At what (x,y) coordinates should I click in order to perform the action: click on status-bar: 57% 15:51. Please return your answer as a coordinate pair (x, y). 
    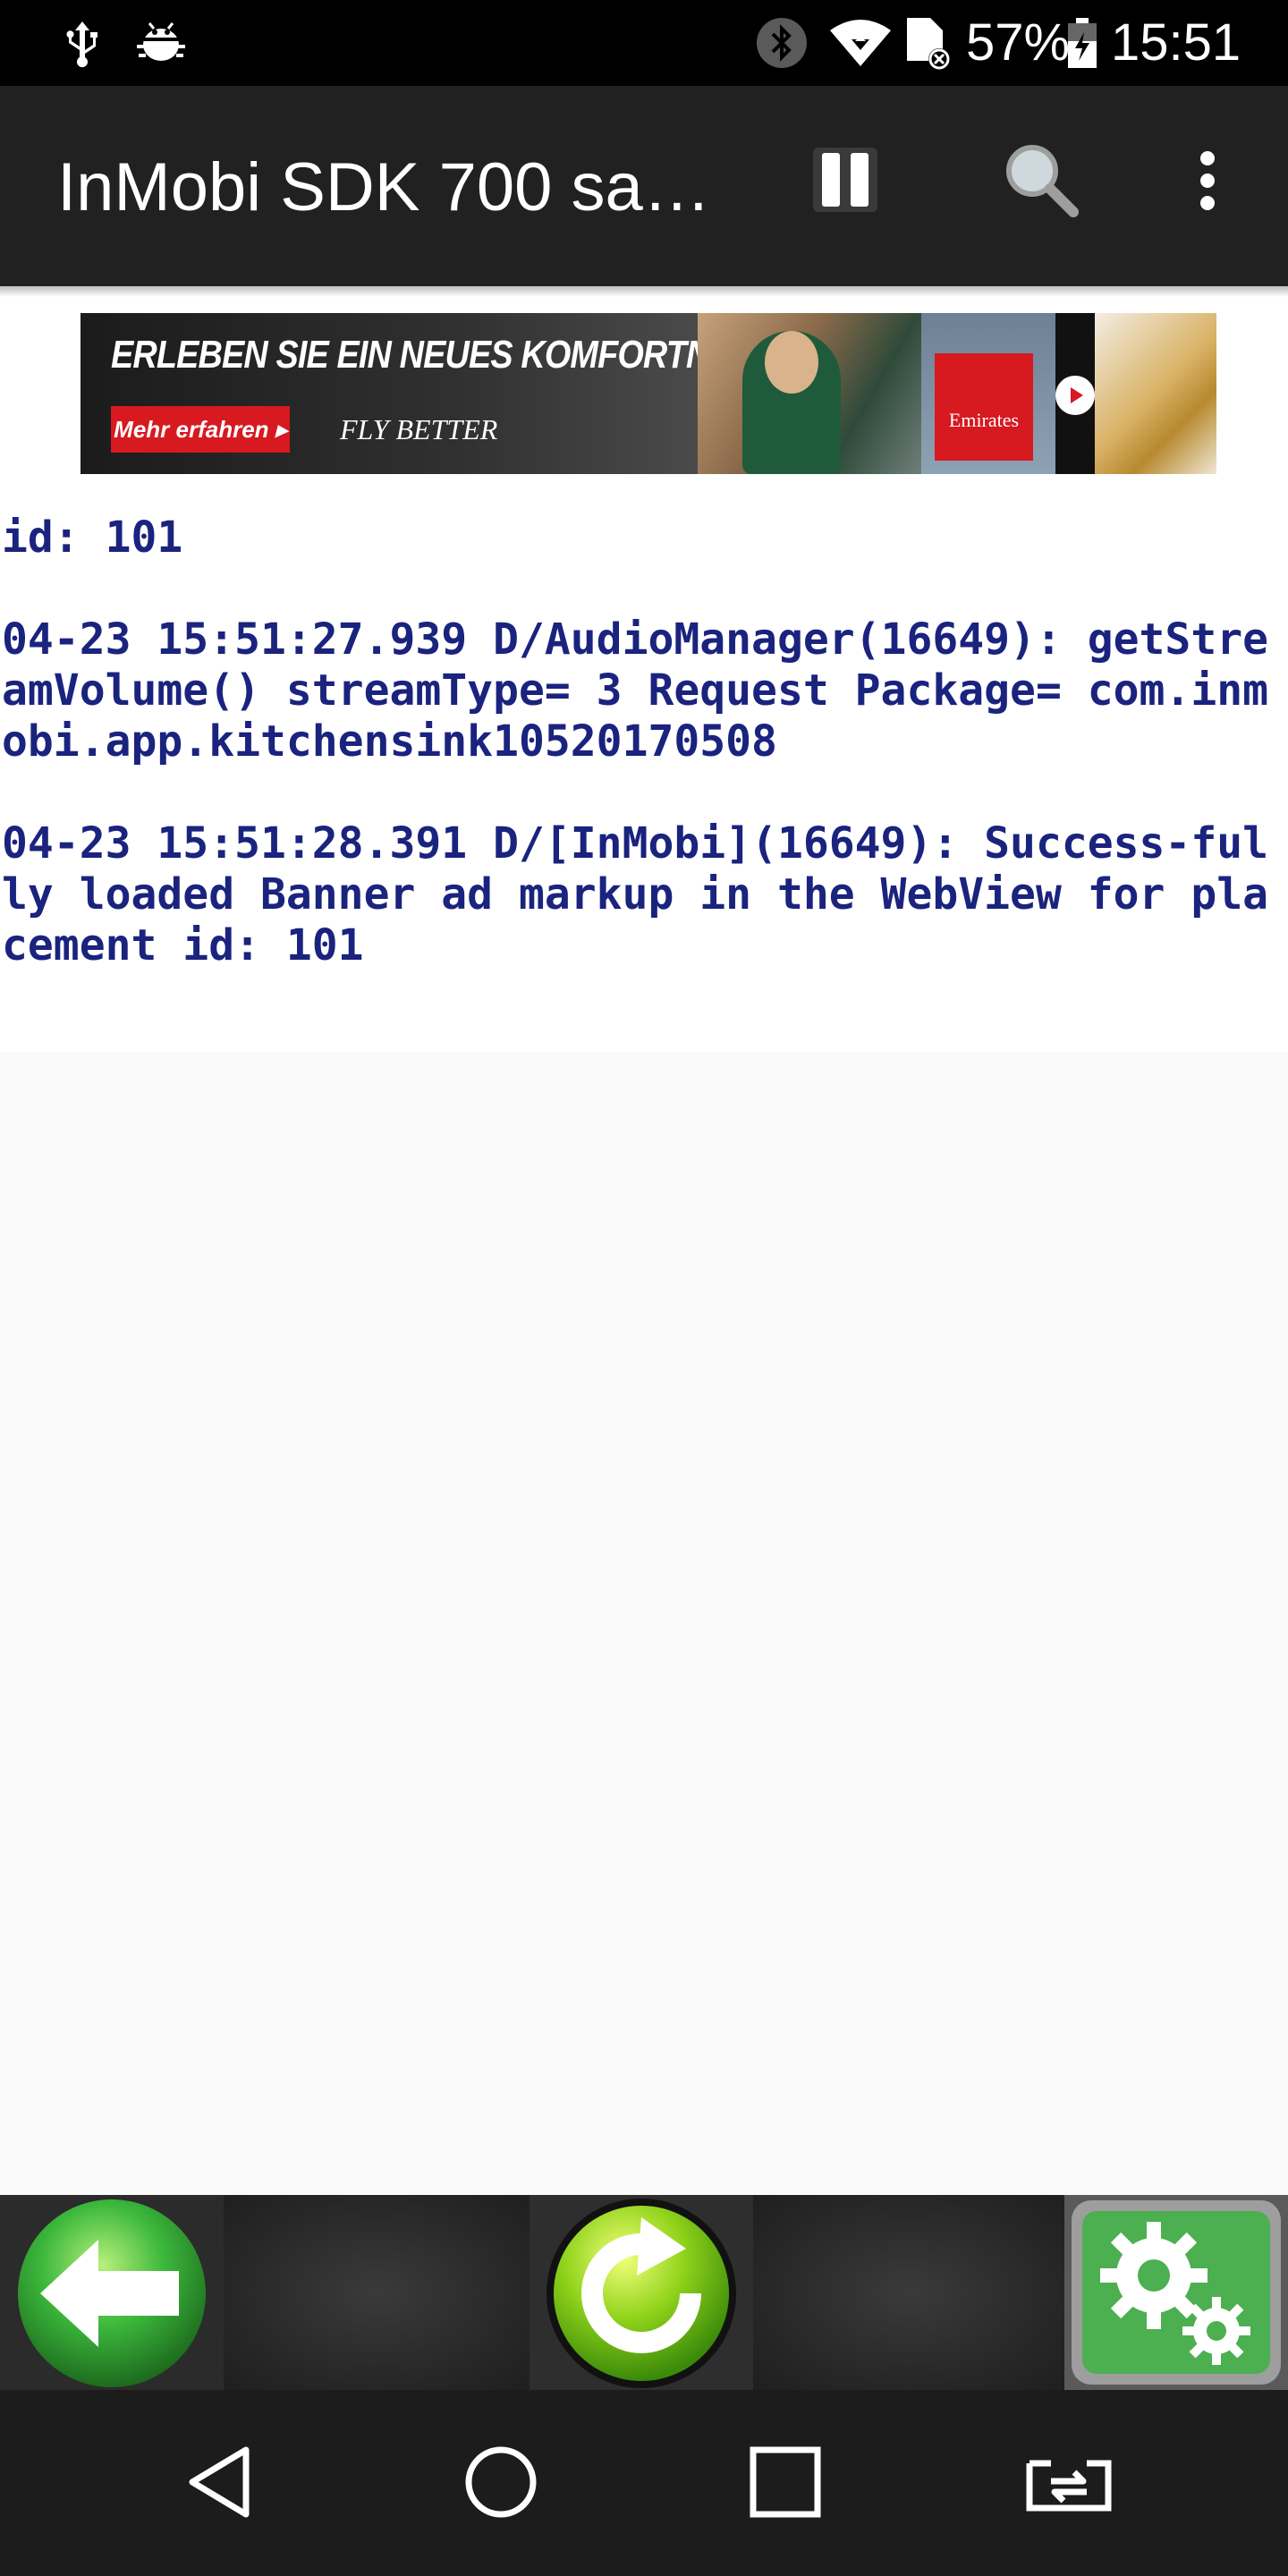
    Looking at the image, I should click on (644, 43).